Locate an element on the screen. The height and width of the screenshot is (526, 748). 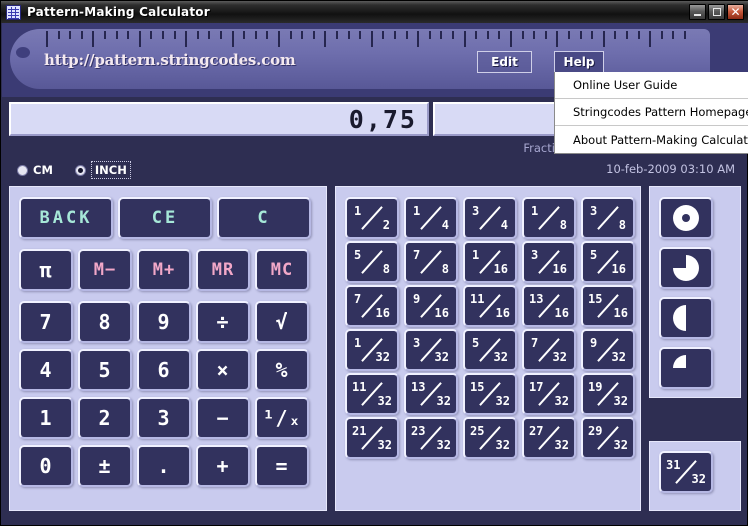
key-fraction-r1c2: 1 16 is located at coordinates (490, 262).